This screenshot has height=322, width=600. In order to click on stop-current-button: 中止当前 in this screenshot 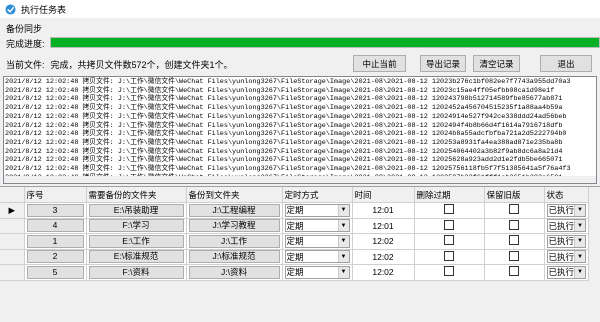, I will do `click(379, 63)`.